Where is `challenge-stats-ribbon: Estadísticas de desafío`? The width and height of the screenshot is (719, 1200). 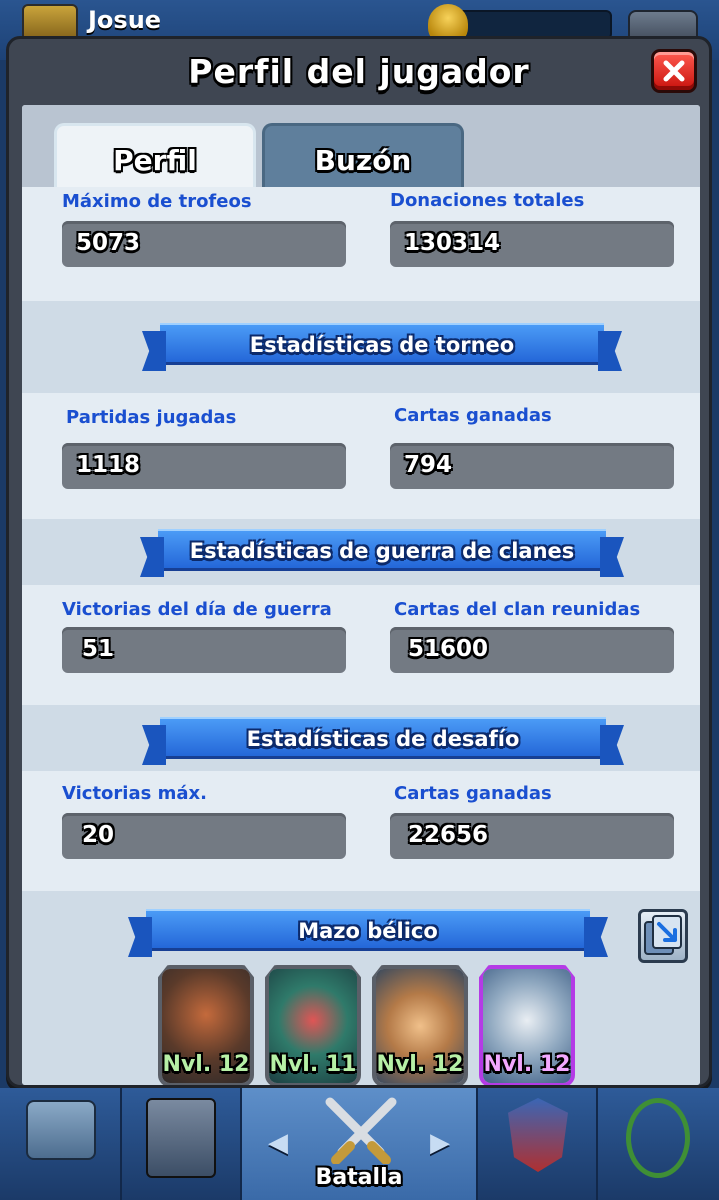 challenge-stats-ribbon: Estadísticas de desafío is located at coordinates (383, 738).